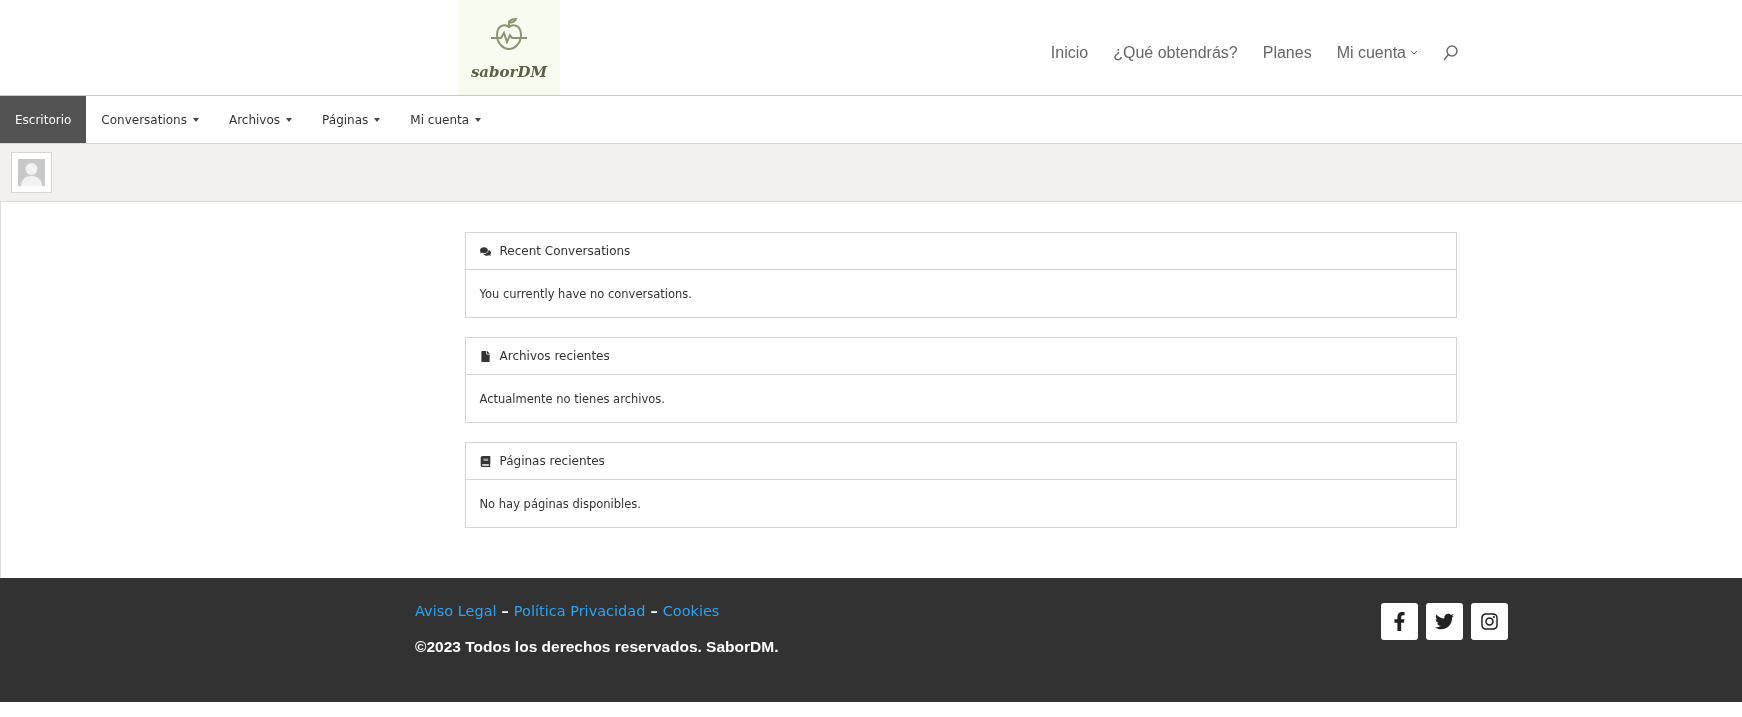  I want to click on menu-tab: Escritorio, so click(43, 119).